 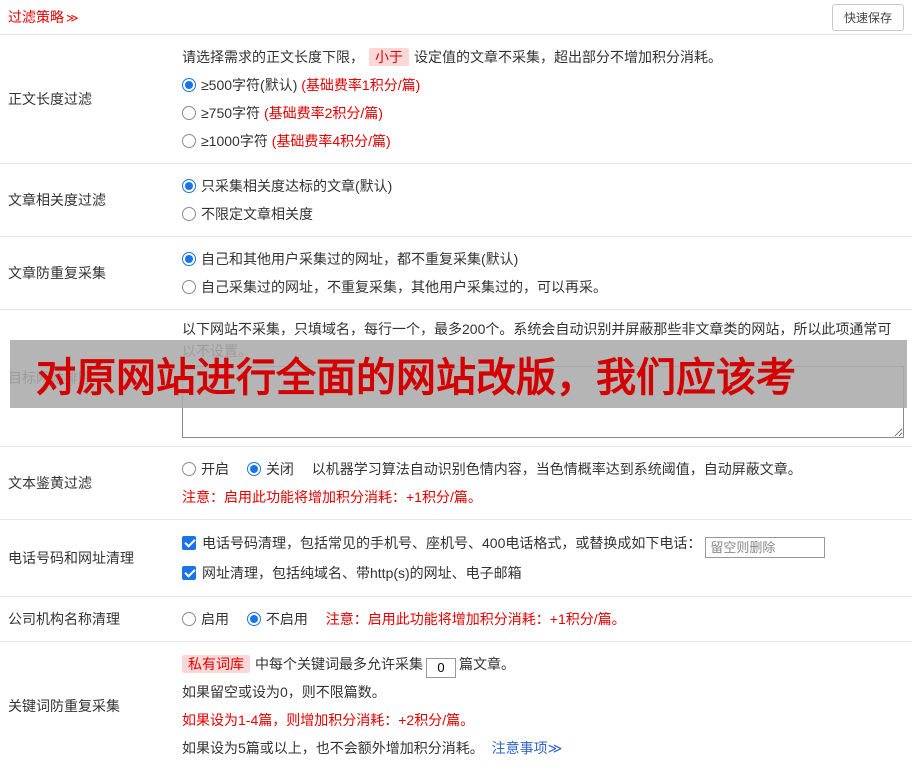 I want to click on page-title: 过滤策略 ≫, so click(x=43, y=17).